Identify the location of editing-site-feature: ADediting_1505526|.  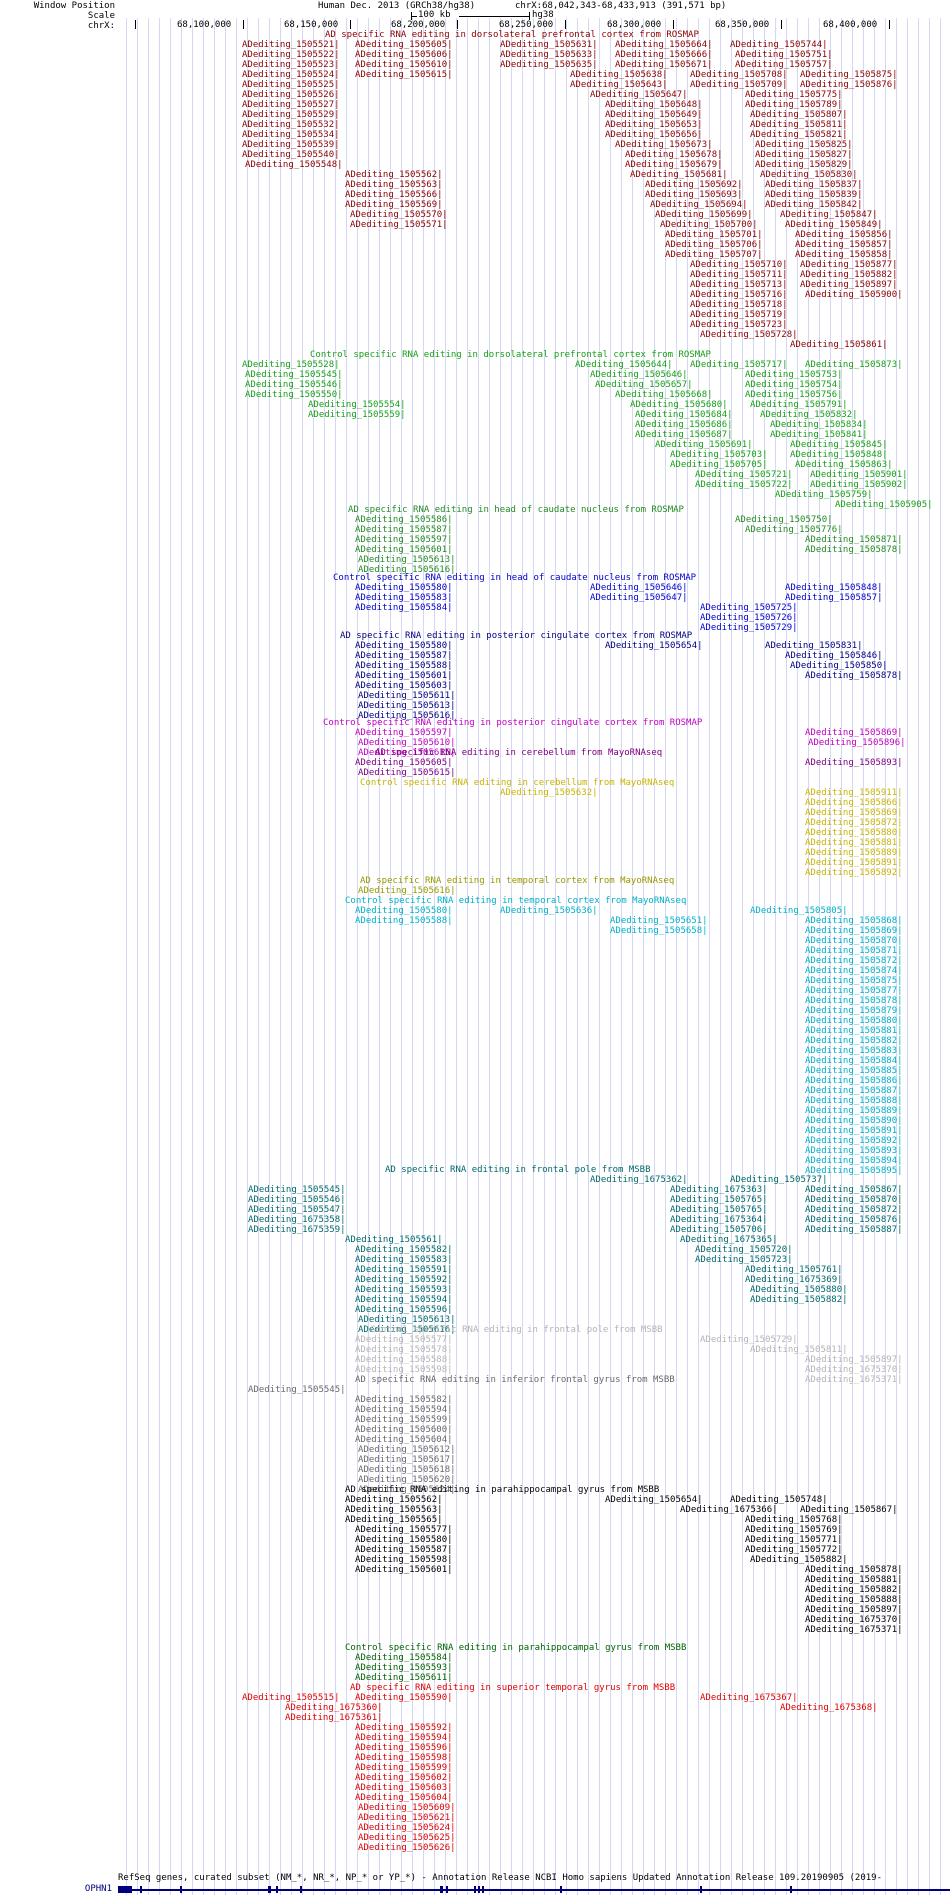
(291, 95).